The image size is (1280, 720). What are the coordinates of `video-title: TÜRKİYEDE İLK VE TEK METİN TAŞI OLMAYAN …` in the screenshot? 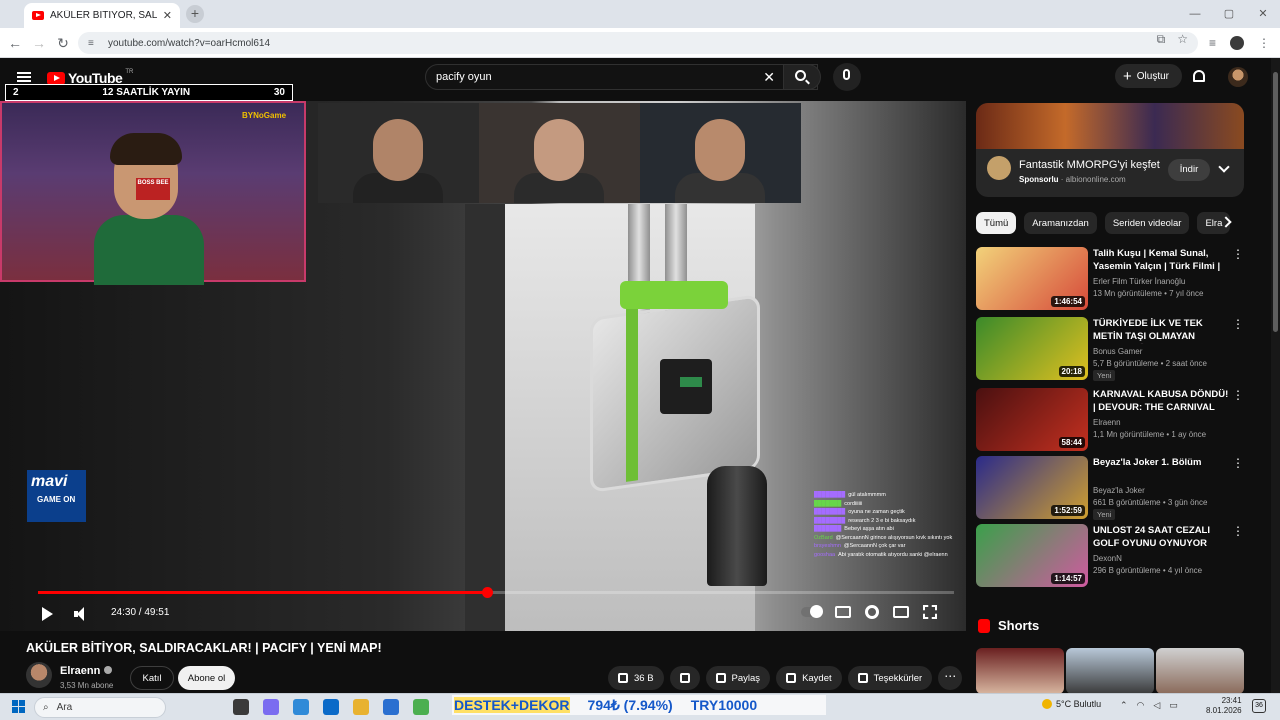 It's located at (1161, 330).